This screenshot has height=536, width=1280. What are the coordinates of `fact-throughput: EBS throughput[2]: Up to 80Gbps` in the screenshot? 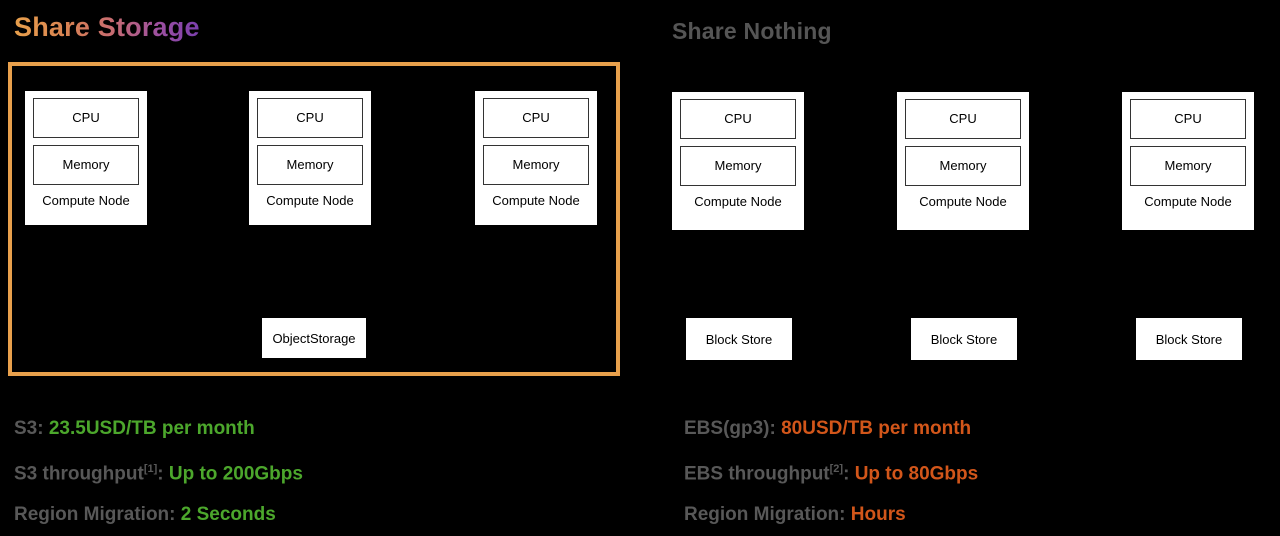 It's located at (831, 471).